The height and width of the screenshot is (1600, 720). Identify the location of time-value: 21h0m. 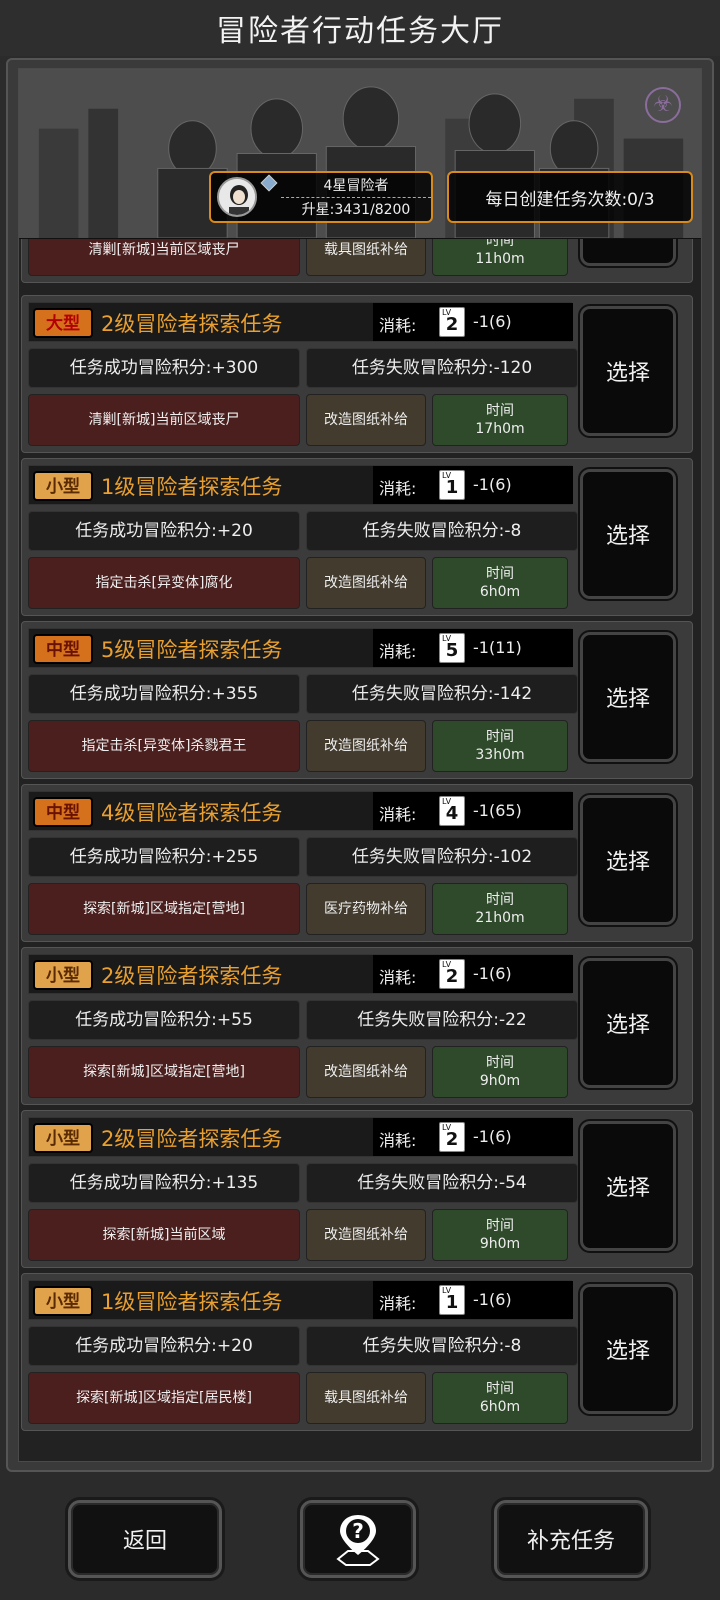
(500, 918).